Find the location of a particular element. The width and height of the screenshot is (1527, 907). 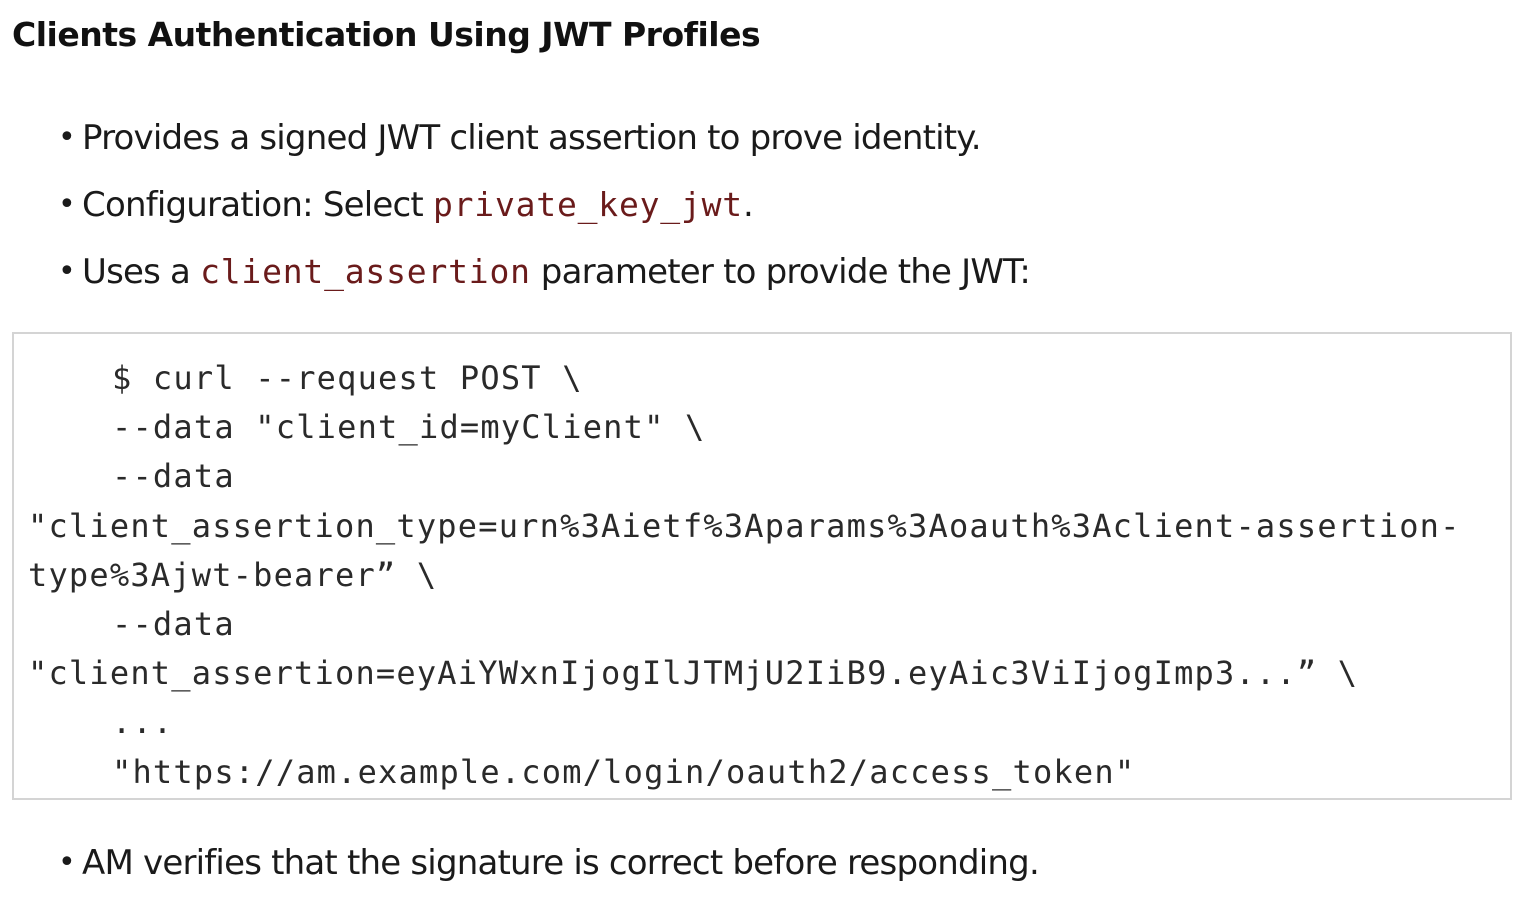

code-line: $ curl --request POST \ is located at coordinates (347, 378).